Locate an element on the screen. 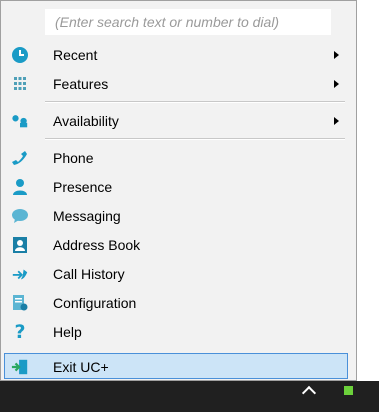 This screenshot has width=379, height=412. menu-item-label: Address Book is located at coordinates (97, 245).